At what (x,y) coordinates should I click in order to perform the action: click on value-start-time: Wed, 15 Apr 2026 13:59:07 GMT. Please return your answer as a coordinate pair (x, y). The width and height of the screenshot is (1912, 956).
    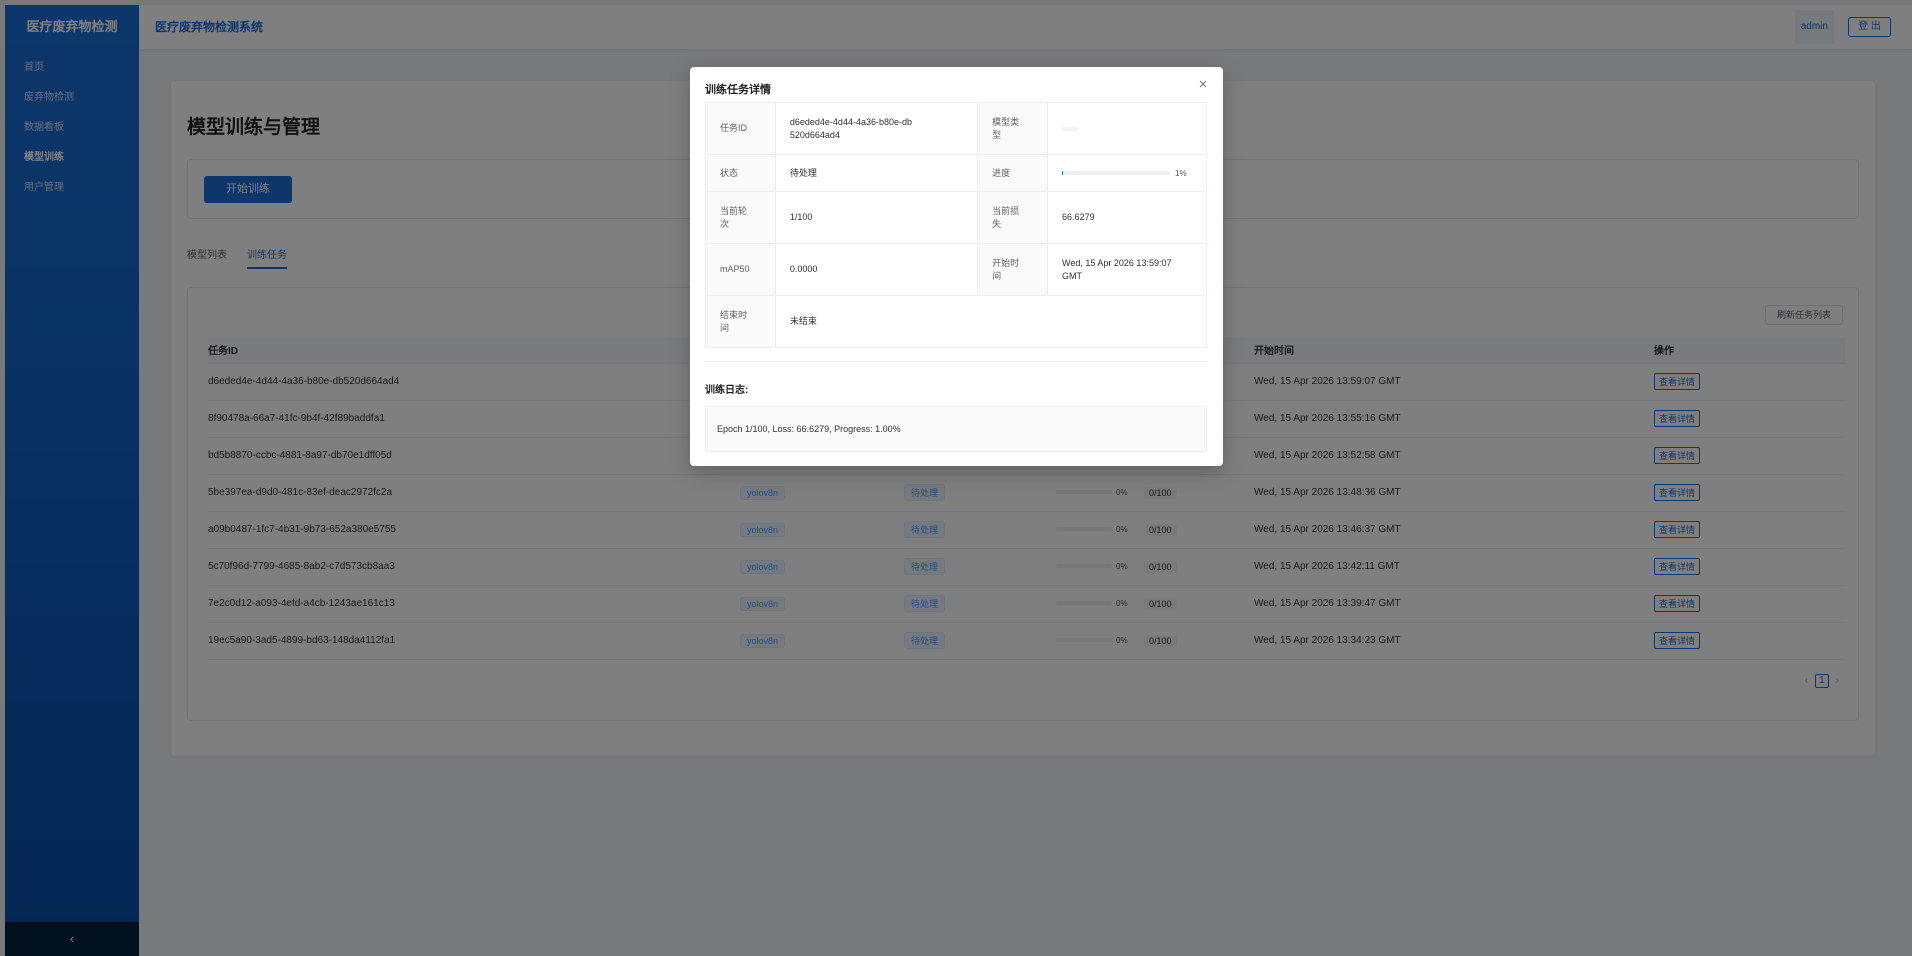
    Looking at the image, I should click on (1127, 269).